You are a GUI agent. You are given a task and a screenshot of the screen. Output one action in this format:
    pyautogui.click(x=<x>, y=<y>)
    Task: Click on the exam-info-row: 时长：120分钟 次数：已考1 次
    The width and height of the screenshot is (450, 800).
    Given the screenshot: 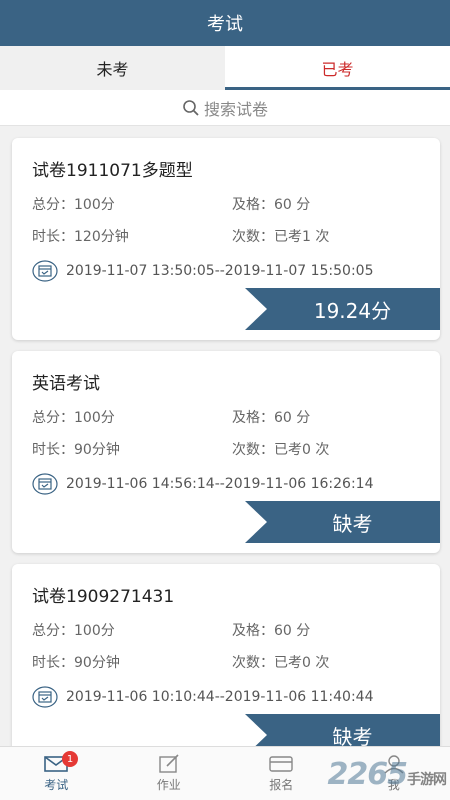 What is the action you would take?
    pyautogui.click(x=180, y=236)
    